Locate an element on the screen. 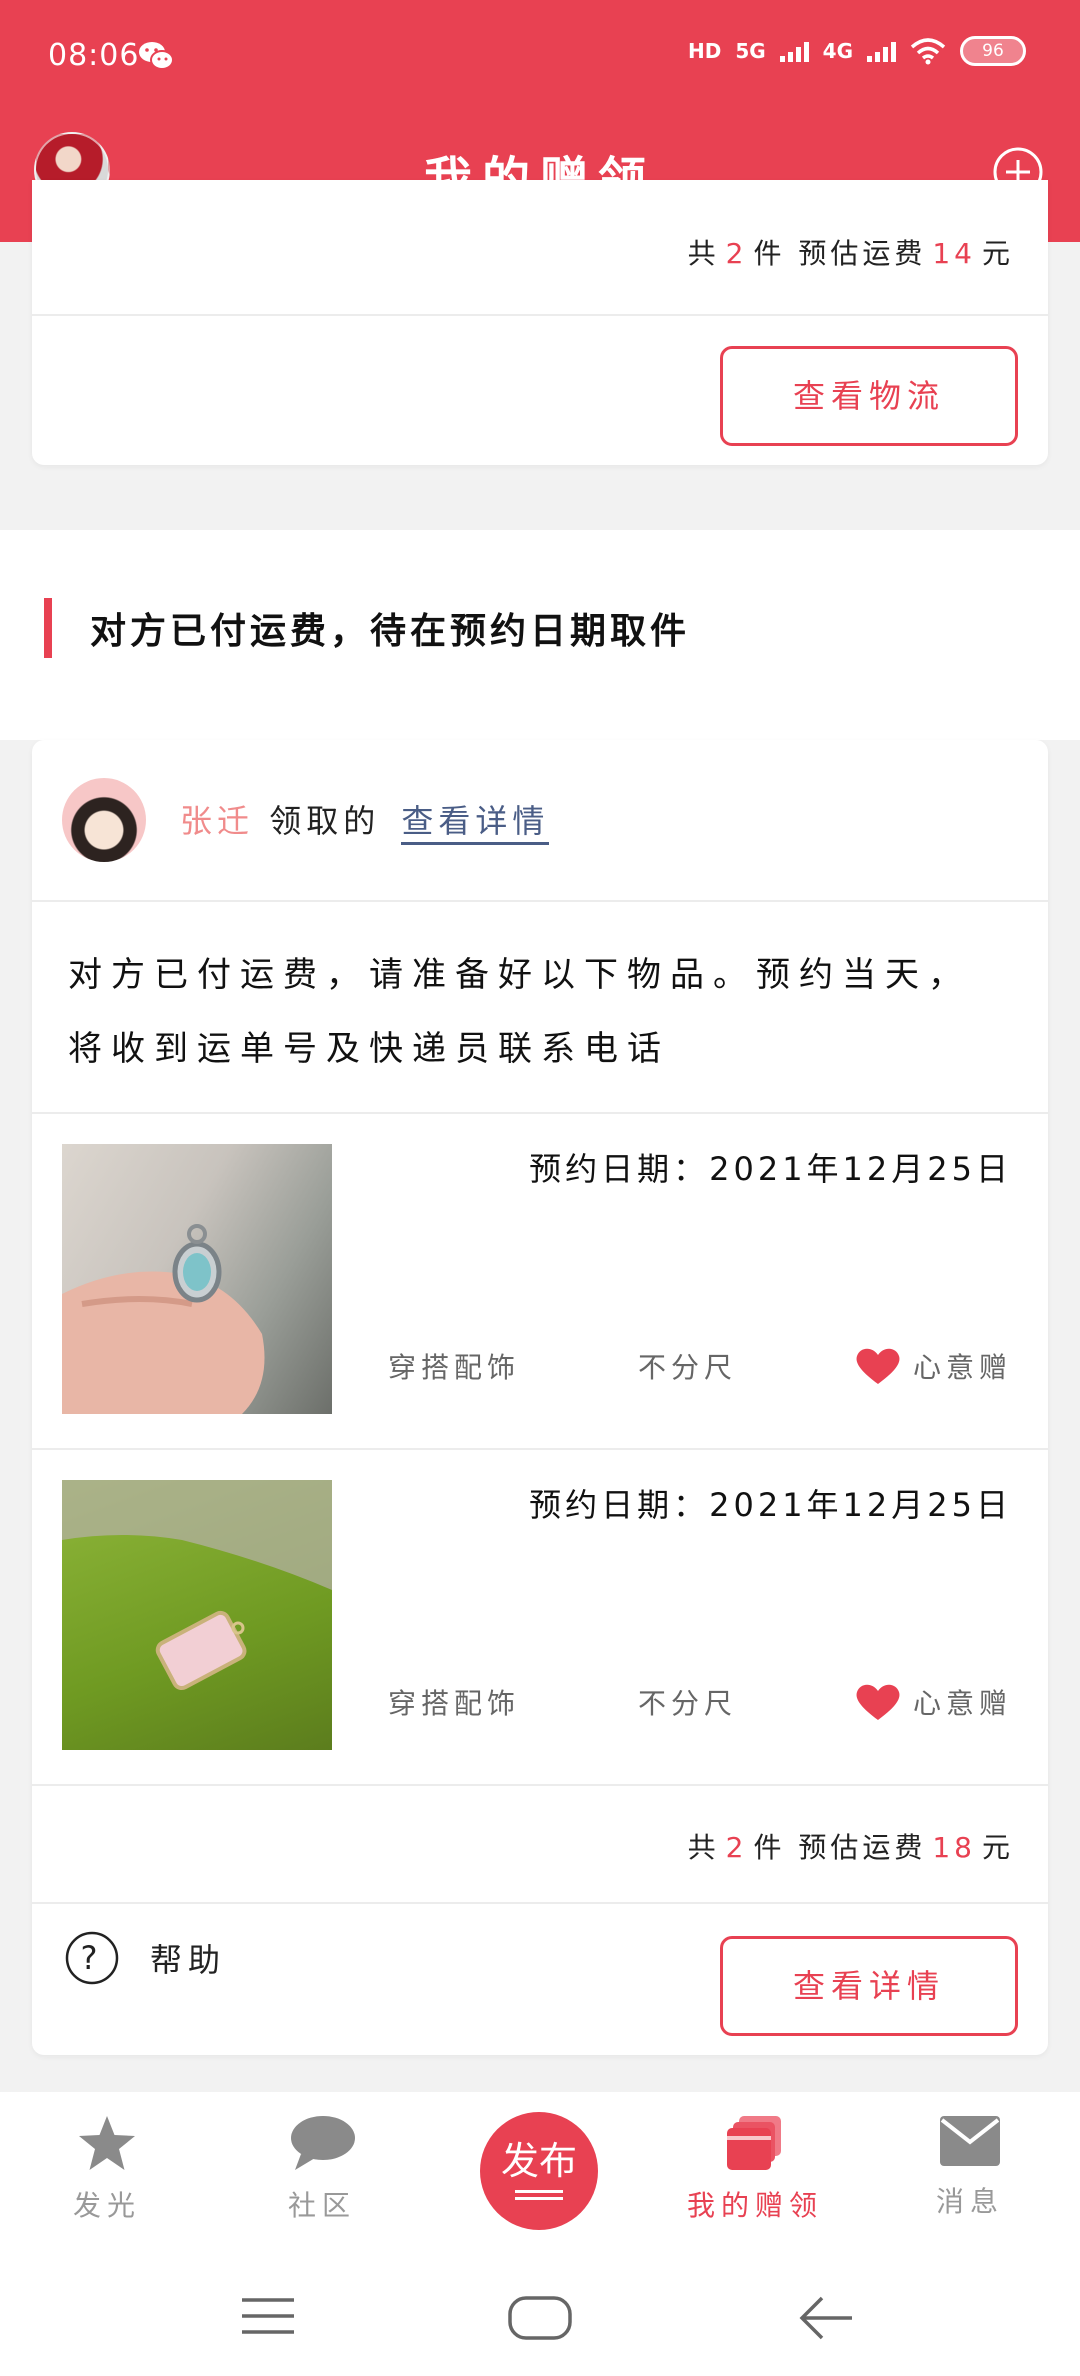 This screenshot has height=2376, width=1080. star-icon is located at coordinates (107, 2143).